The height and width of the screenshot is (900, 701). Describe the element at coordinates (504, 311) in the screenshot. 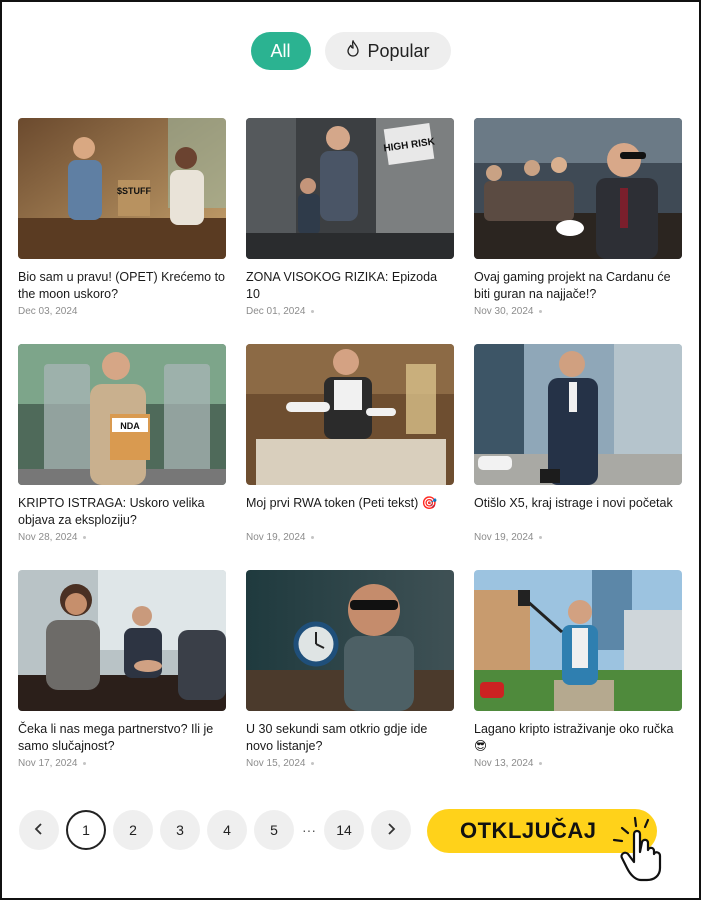

I see `post-date: Nov 30, 2024` at that location.